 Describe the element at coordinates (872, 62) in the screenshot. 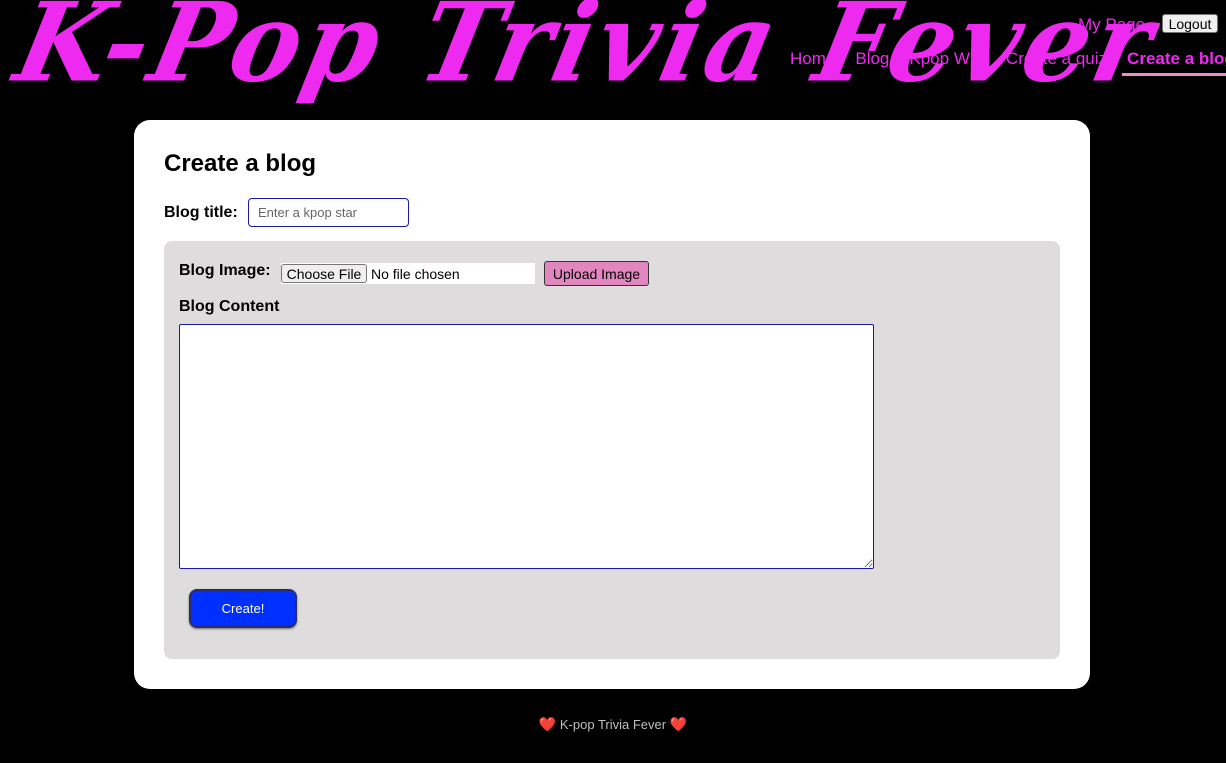

I see `nav-item-blog: Blog` at that location.